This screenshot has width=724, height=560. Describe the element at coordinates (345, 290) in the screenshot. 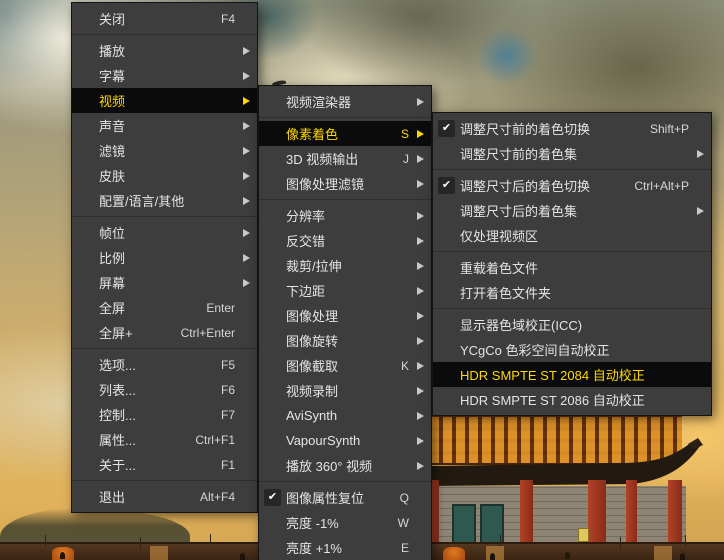

I see `menu-item-bottom-margin: 下边距` at that location.